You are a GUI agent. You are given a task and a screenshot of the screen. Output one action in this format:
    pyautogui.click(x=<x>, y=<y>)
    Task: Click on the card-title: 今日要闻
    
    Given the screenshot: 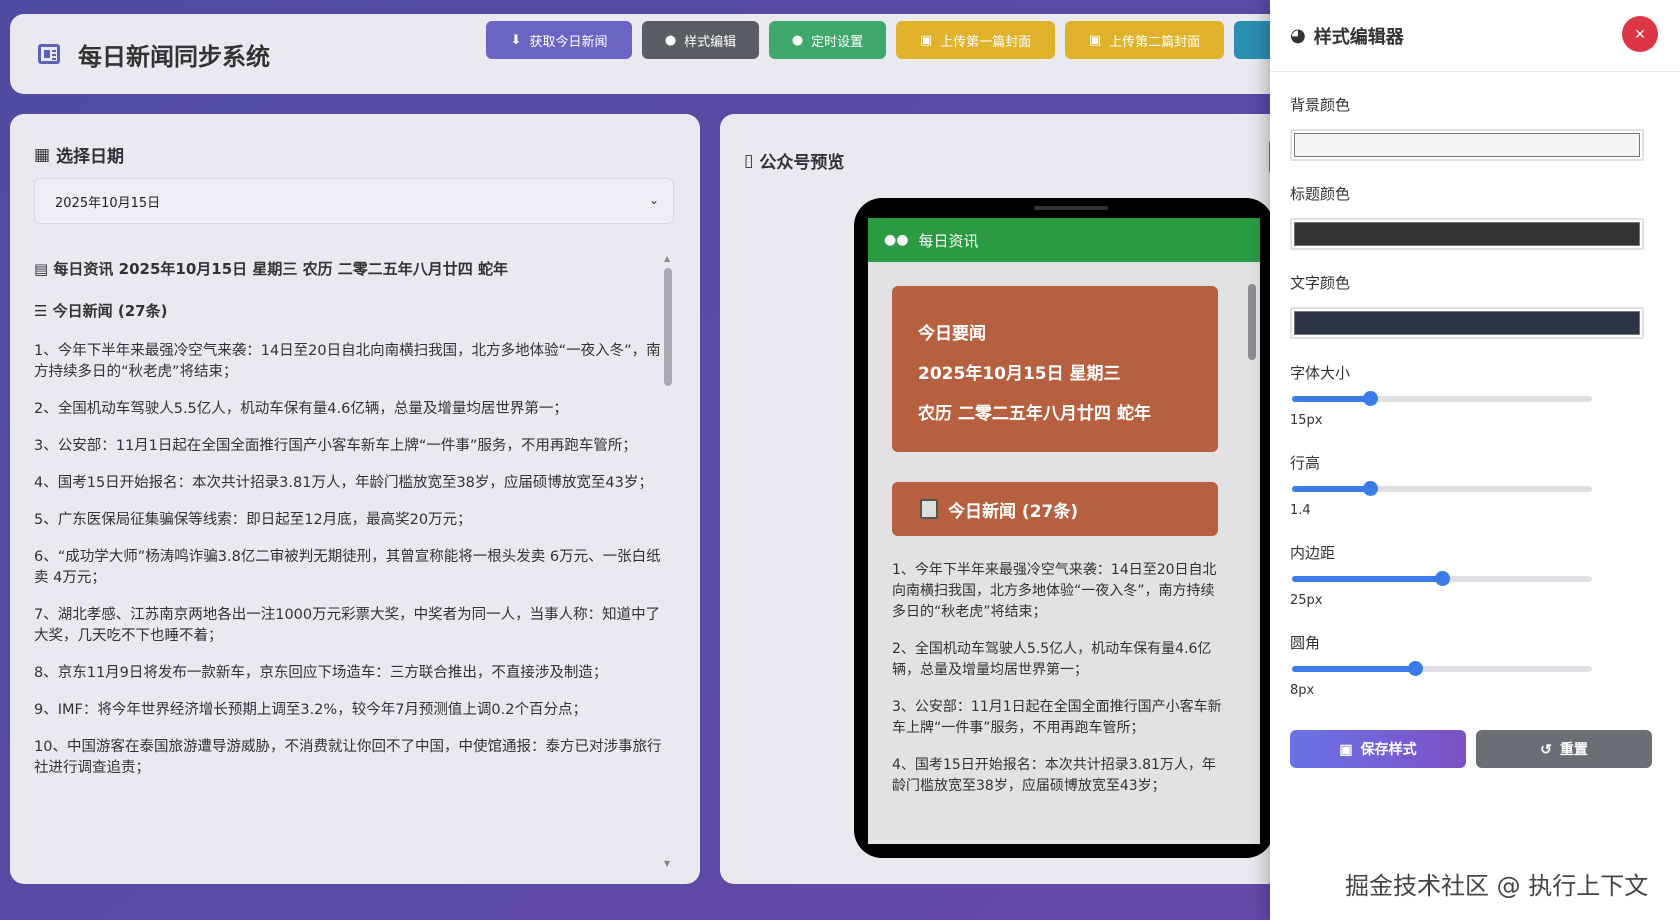 What is the action you would take?
    pyautogui.click(x=952, y=334)
    